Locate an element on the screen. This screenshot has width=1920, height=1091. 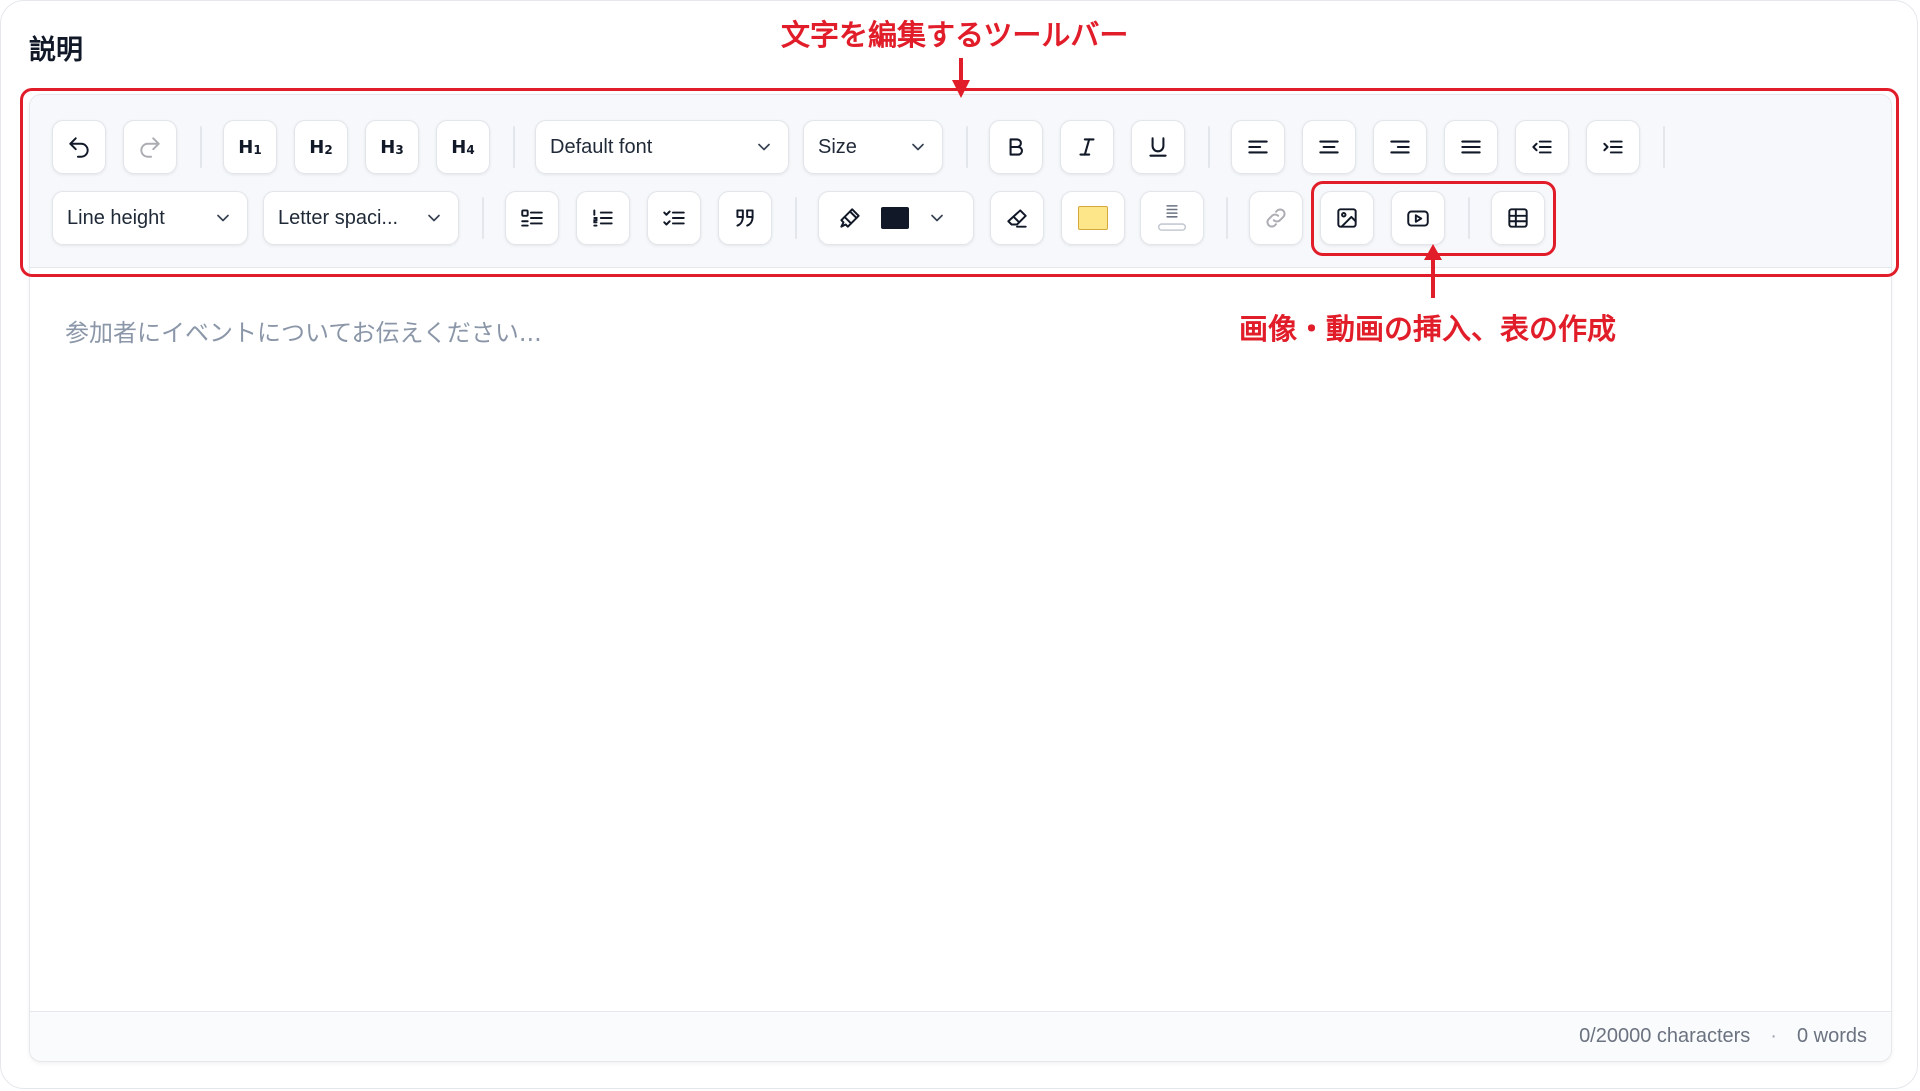
media-annotation-label: 画像・動画の挿入、表の作成 is located at coordinates (1428, 329).